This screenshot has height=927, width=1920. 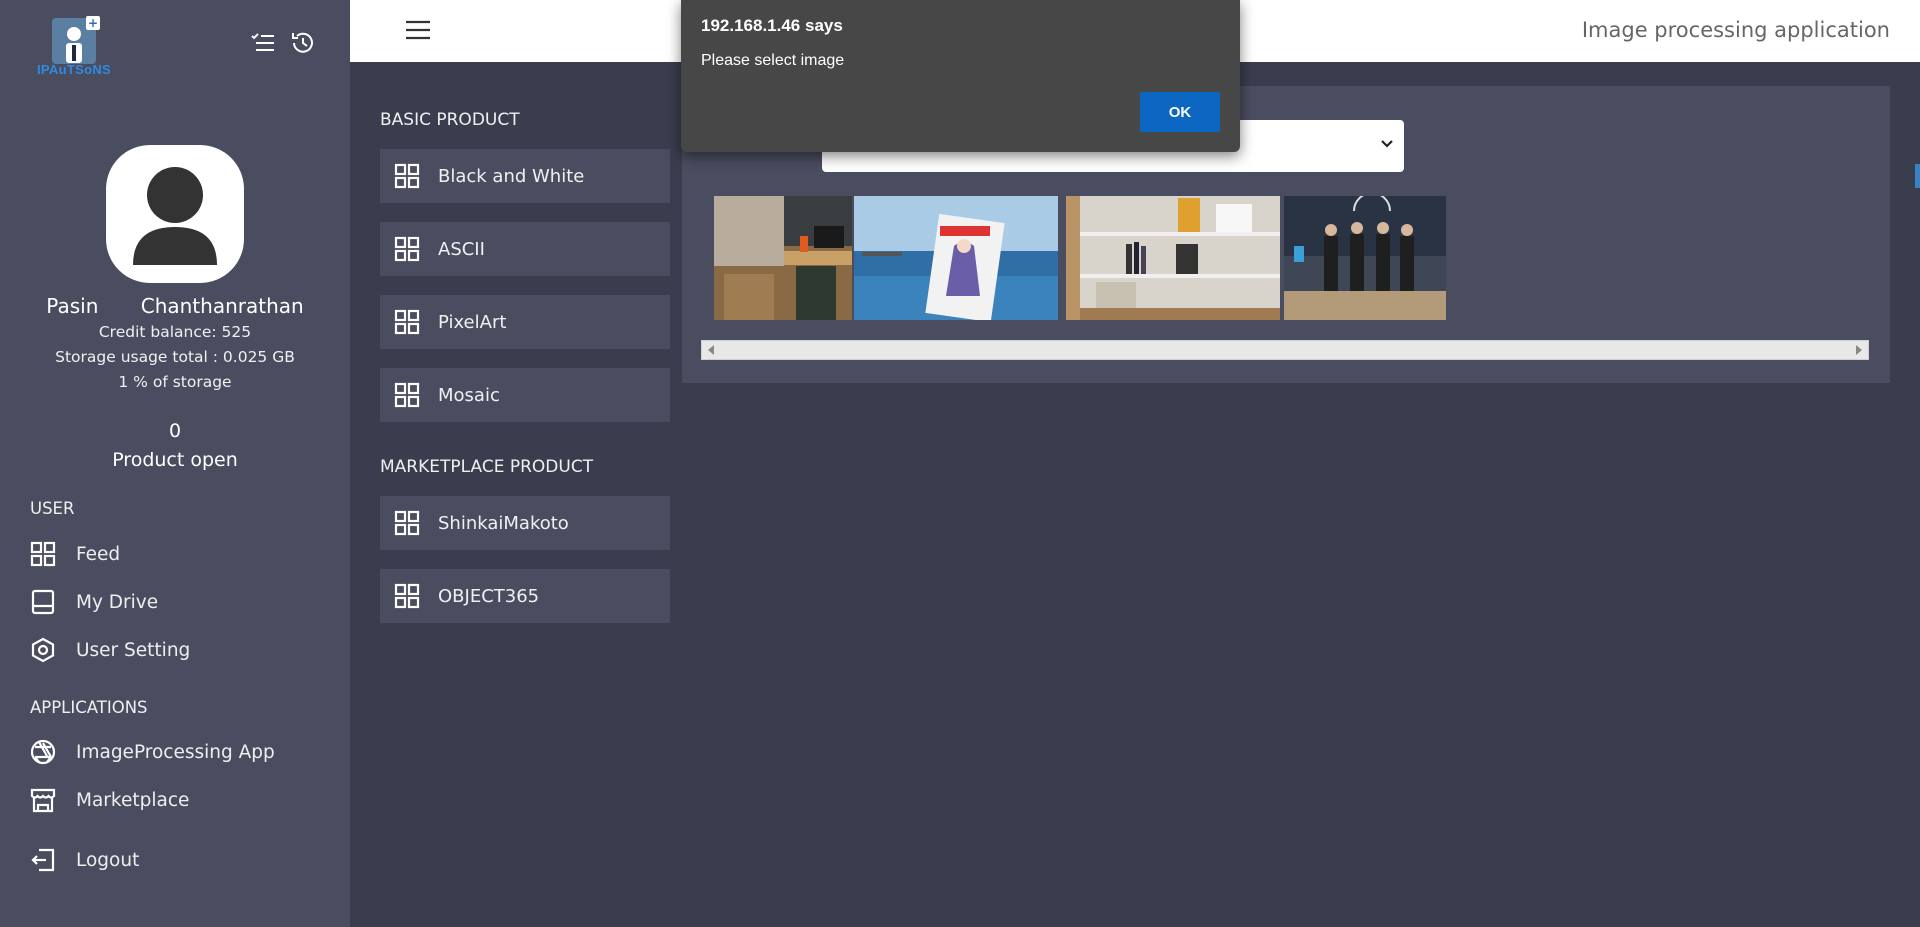 I want to click on history-icon, so click(x=303, y=43).